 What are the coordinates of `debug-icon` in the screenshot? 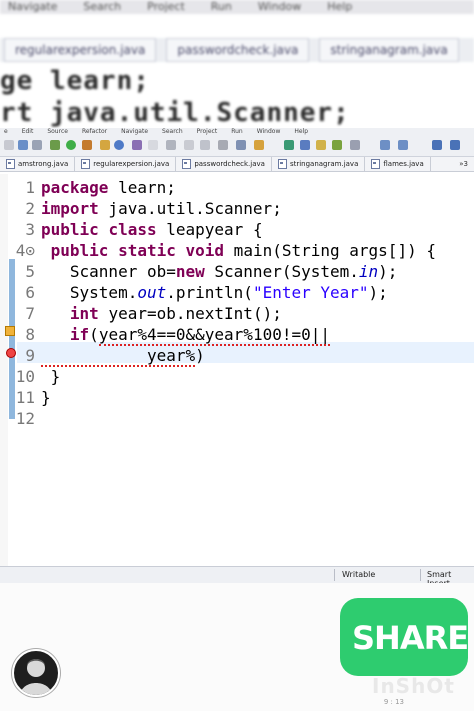 It's located at (55, 145).